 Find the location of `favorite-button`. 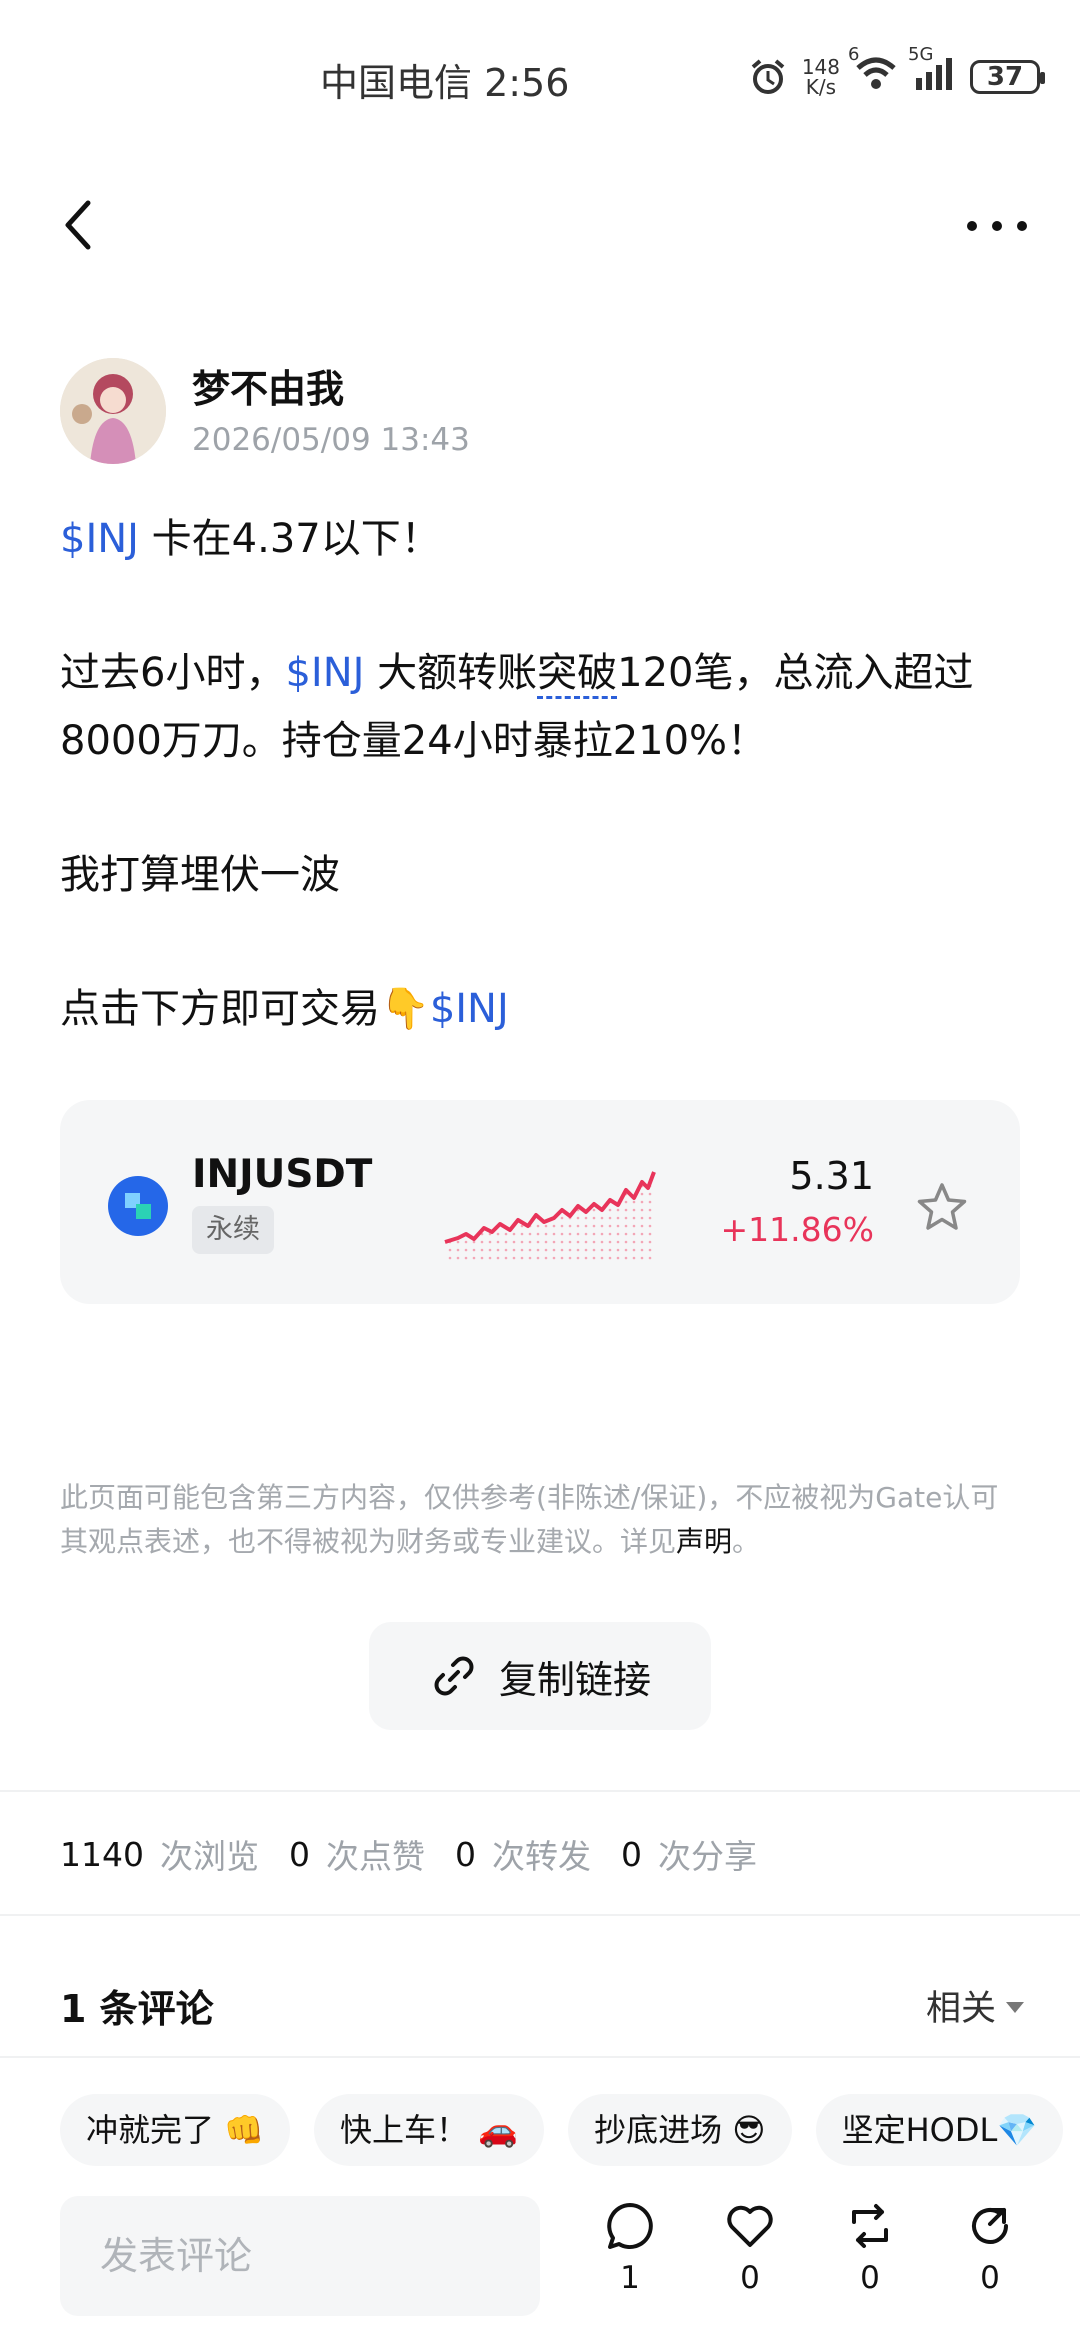

favorite-button is located at coordinates (942, 1208).